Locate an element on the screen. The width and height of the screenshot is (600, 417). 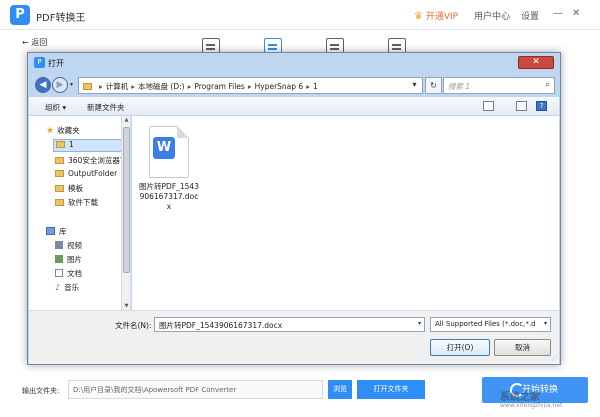
nav-scrollbar: ▲ ▼ is located at coordinates (125, 213).